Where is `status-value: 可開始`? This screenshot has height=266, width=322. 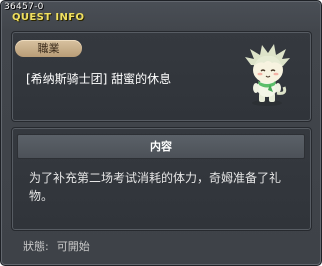 status-value: 可開始 is located at coordinates (73, 246).